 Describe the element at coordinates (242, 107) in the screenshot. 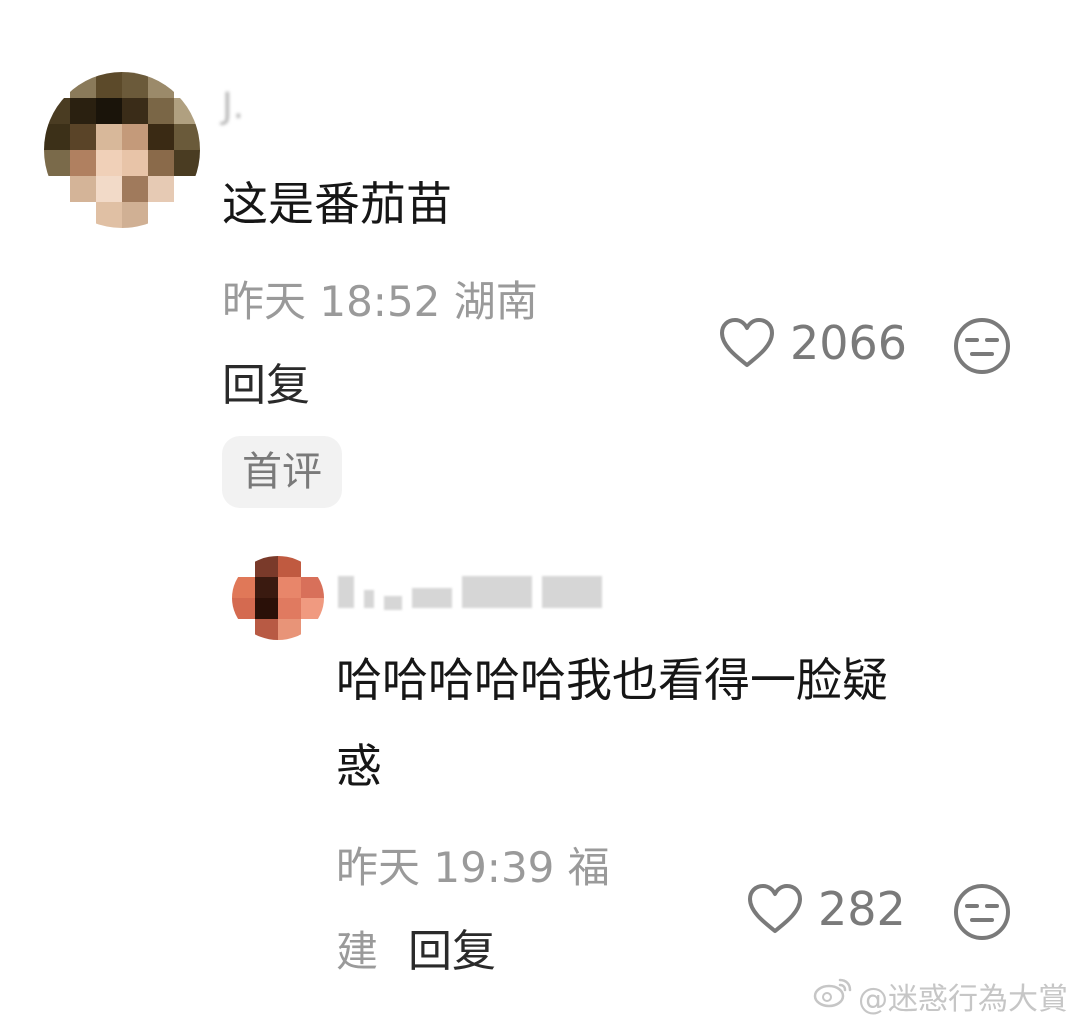

I see `username: J.` at that location.